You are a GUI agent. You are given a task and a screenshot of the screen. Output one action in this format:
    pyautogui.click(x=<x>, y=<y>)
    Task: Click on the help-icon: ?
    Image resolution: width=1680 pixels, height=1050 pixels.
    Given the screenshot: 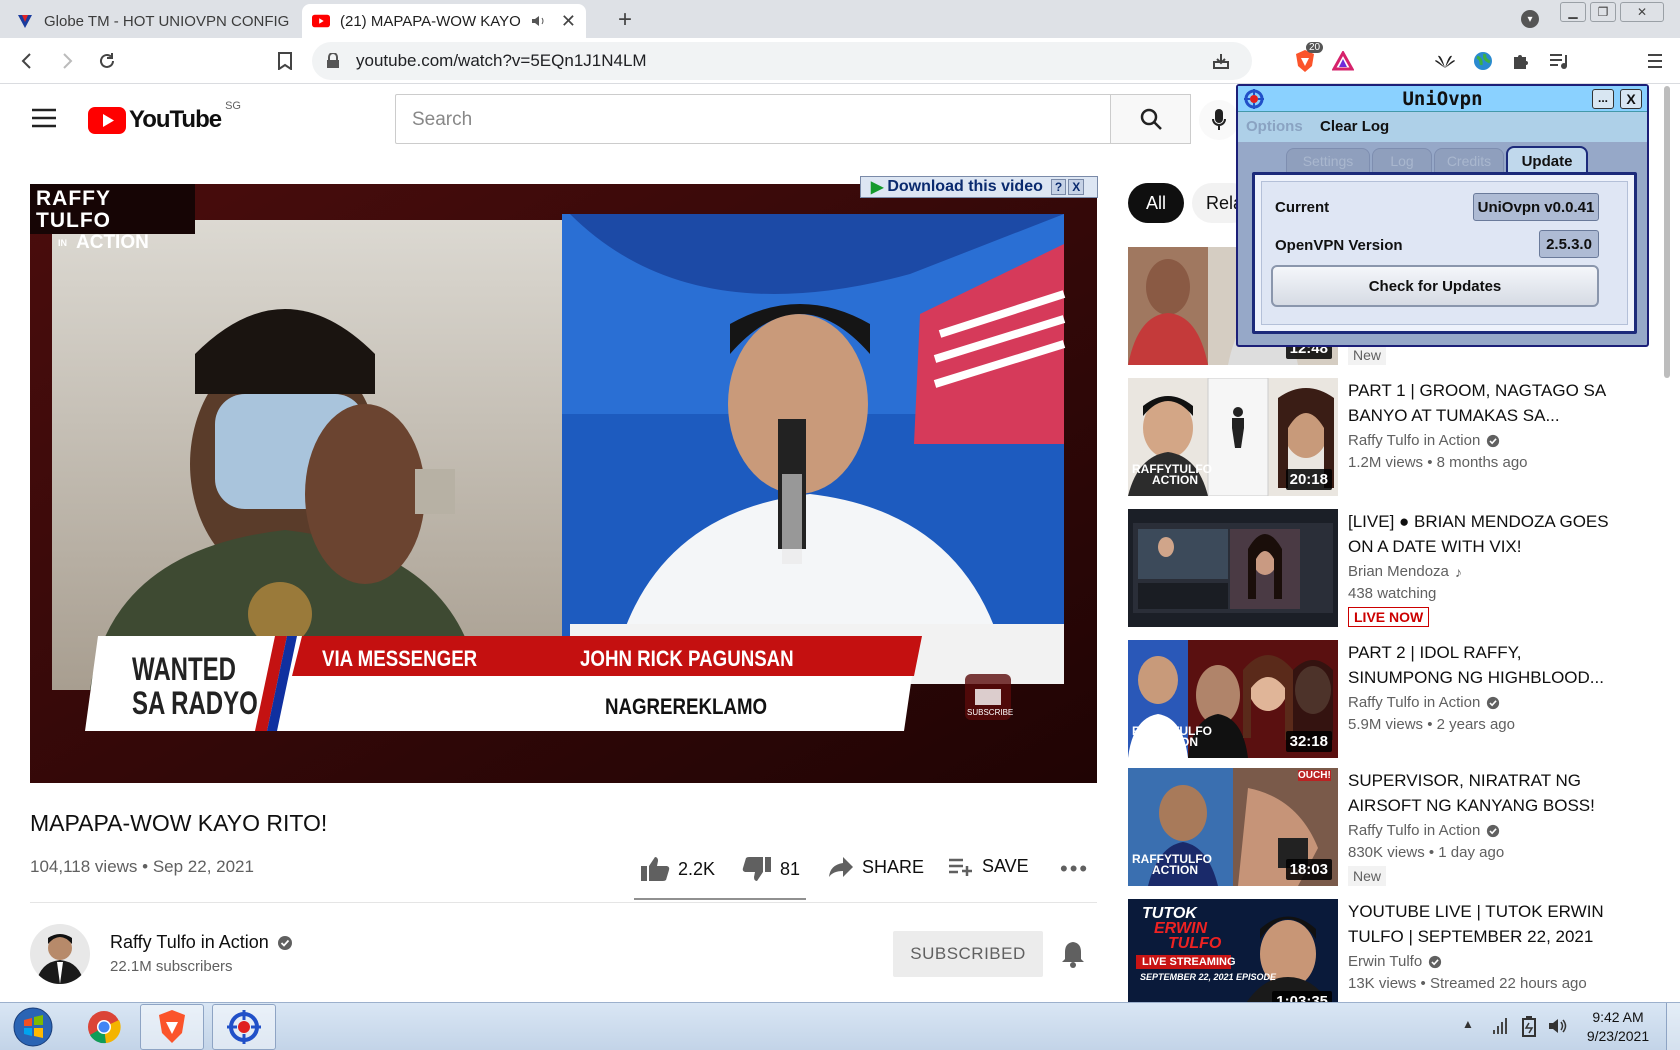 What is the action you would take?
    pyautogui.click(x=1058, y=187)
    